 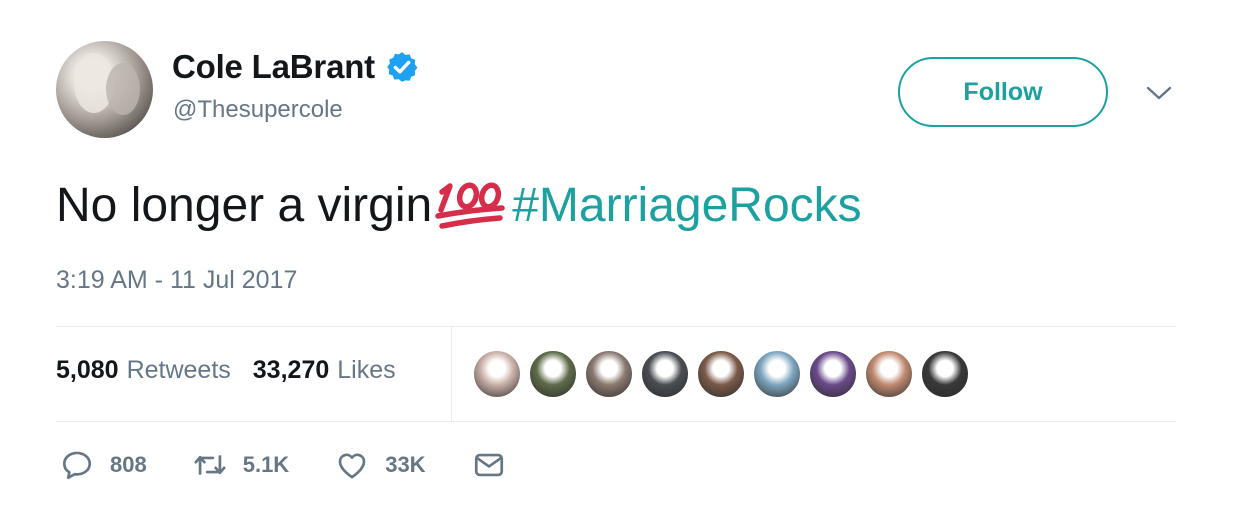 I want to click on hundred-points-emoji-icon, so click(x=470, y=205).